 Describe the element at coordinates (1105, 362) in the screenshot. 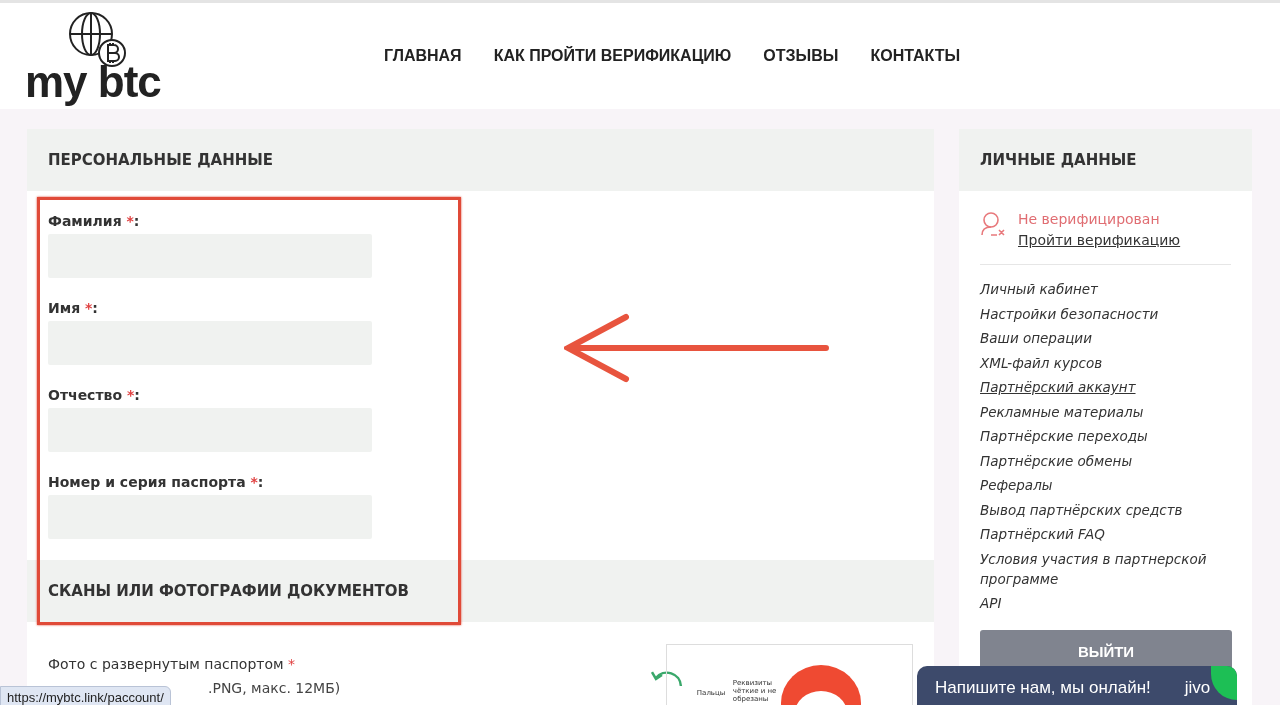

I see `sidebar-menu-link: XML-файл курсов` at that location.